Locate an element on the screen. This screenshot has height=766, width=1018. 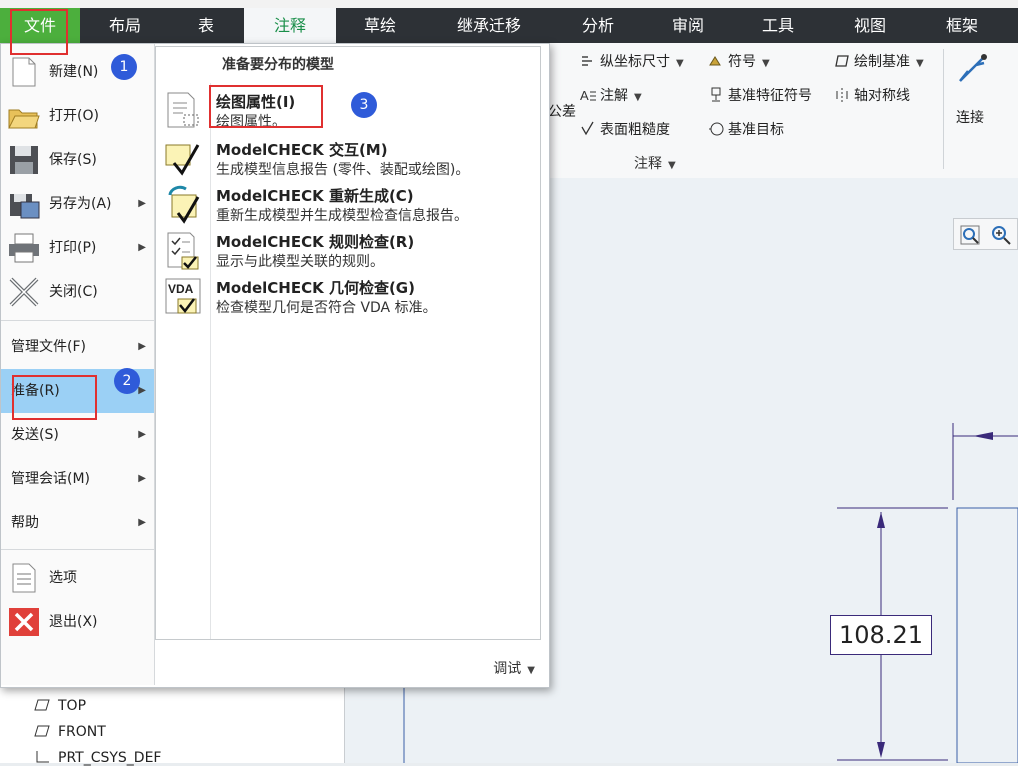
printer-icon is located at coordinates (24, 248).